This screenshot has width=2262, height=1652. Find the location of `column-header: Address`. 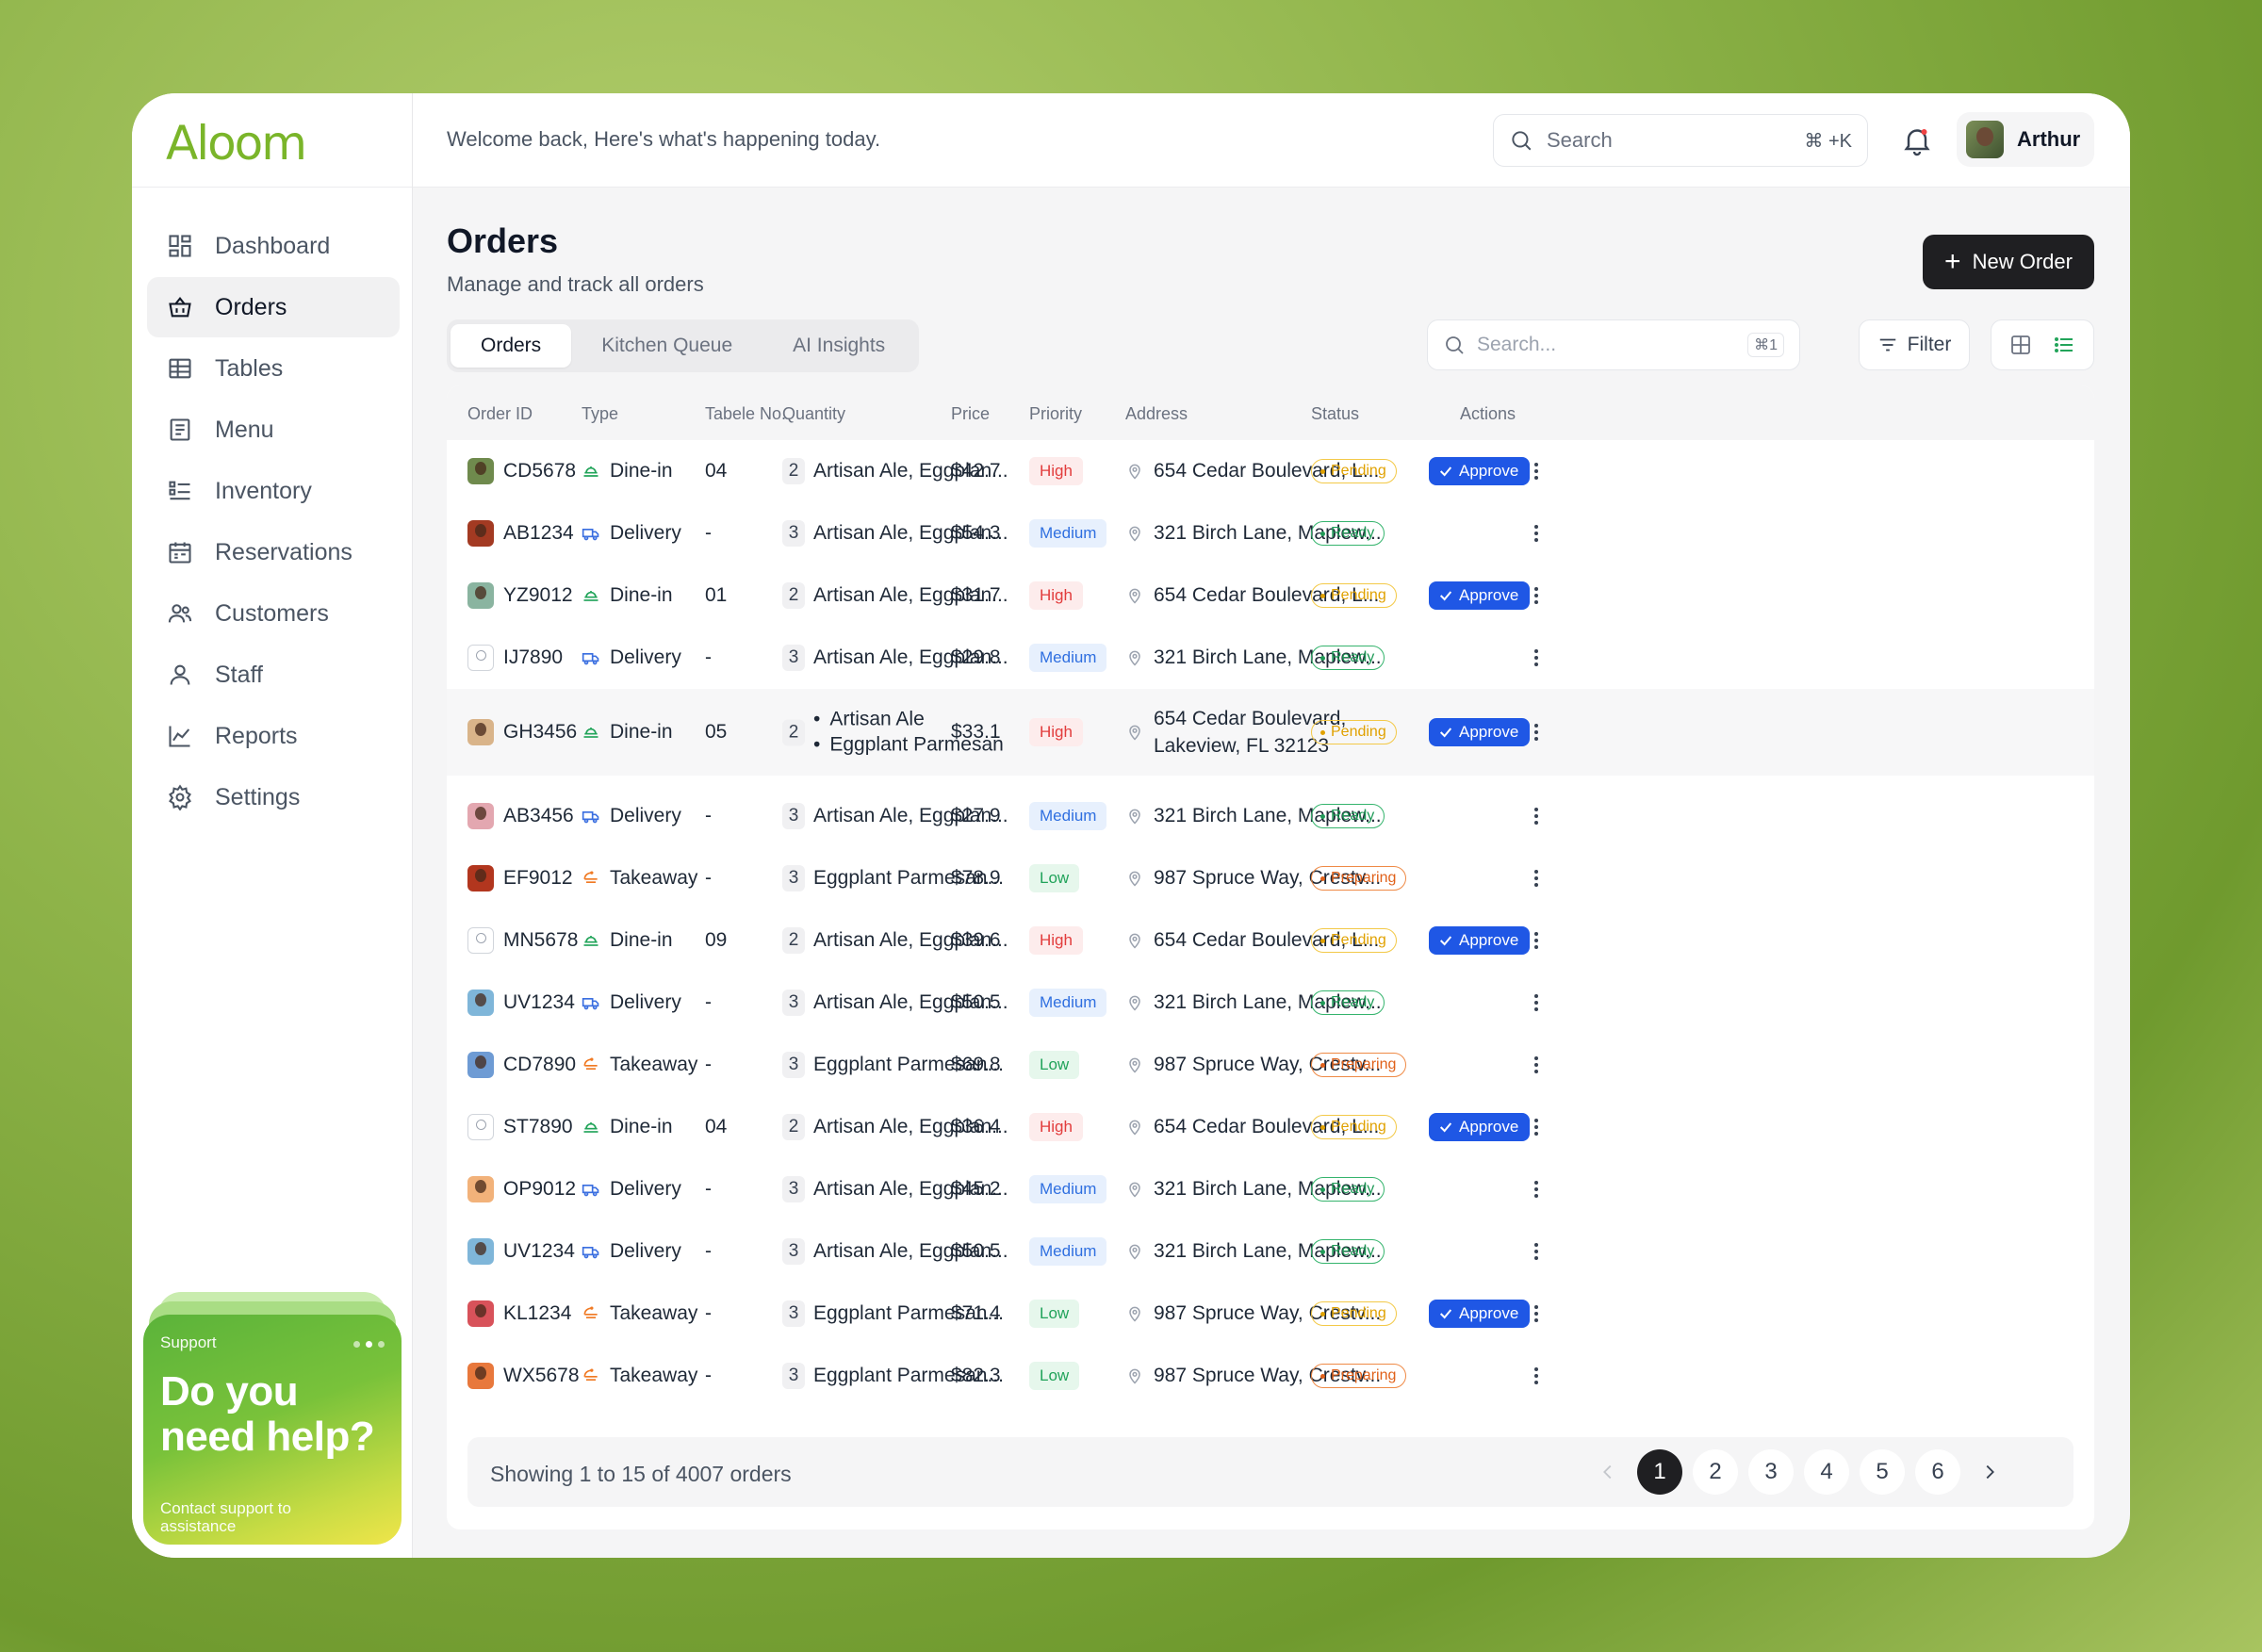

column-header: Address is located at coordinates (1156, 414).